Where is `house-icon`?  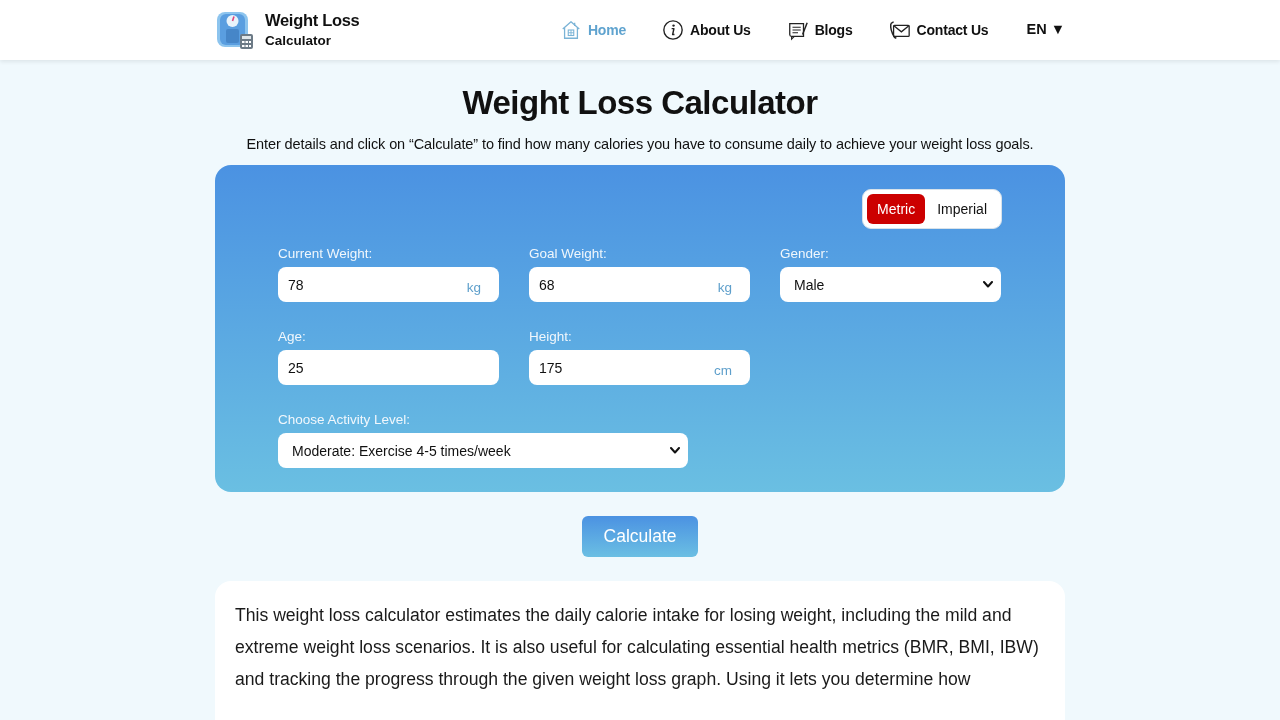
house-icon is located at coordinates (570, 30).